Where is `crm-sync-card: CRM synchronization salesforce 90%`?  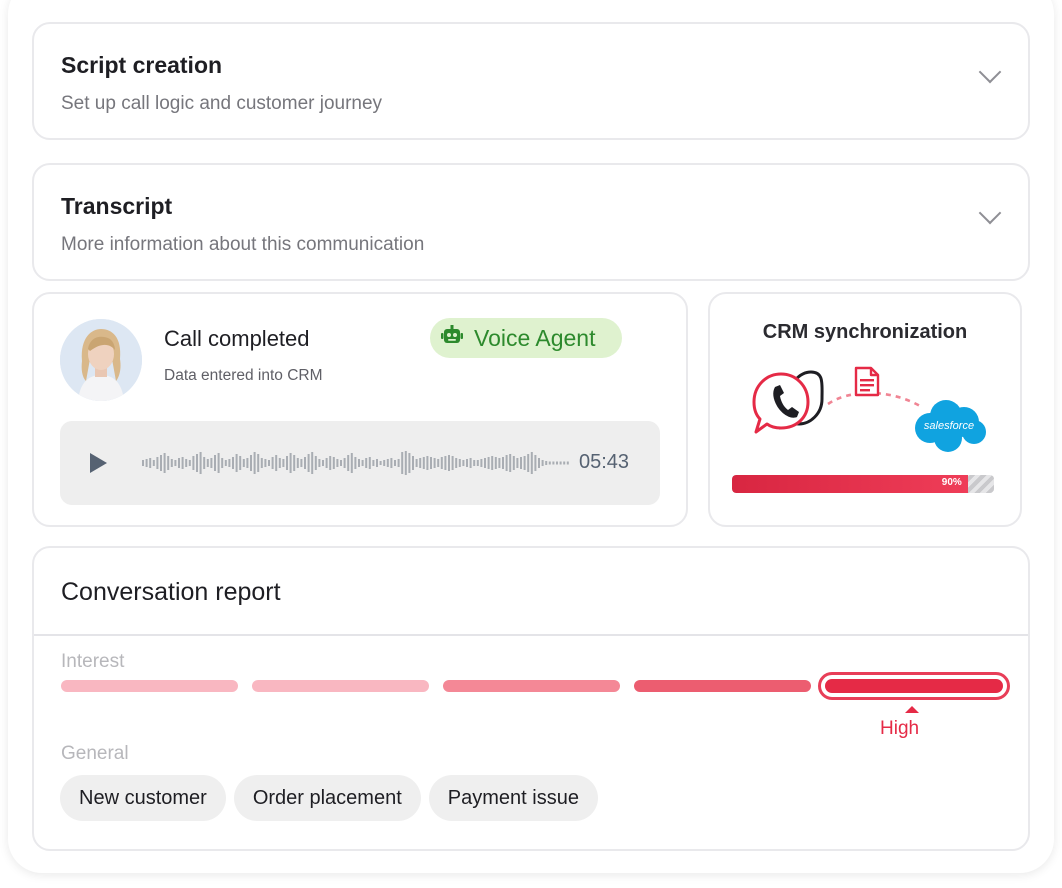
crm-sync-card: CRM synchronization salesforce 90% is located at coordinates (865, 409).